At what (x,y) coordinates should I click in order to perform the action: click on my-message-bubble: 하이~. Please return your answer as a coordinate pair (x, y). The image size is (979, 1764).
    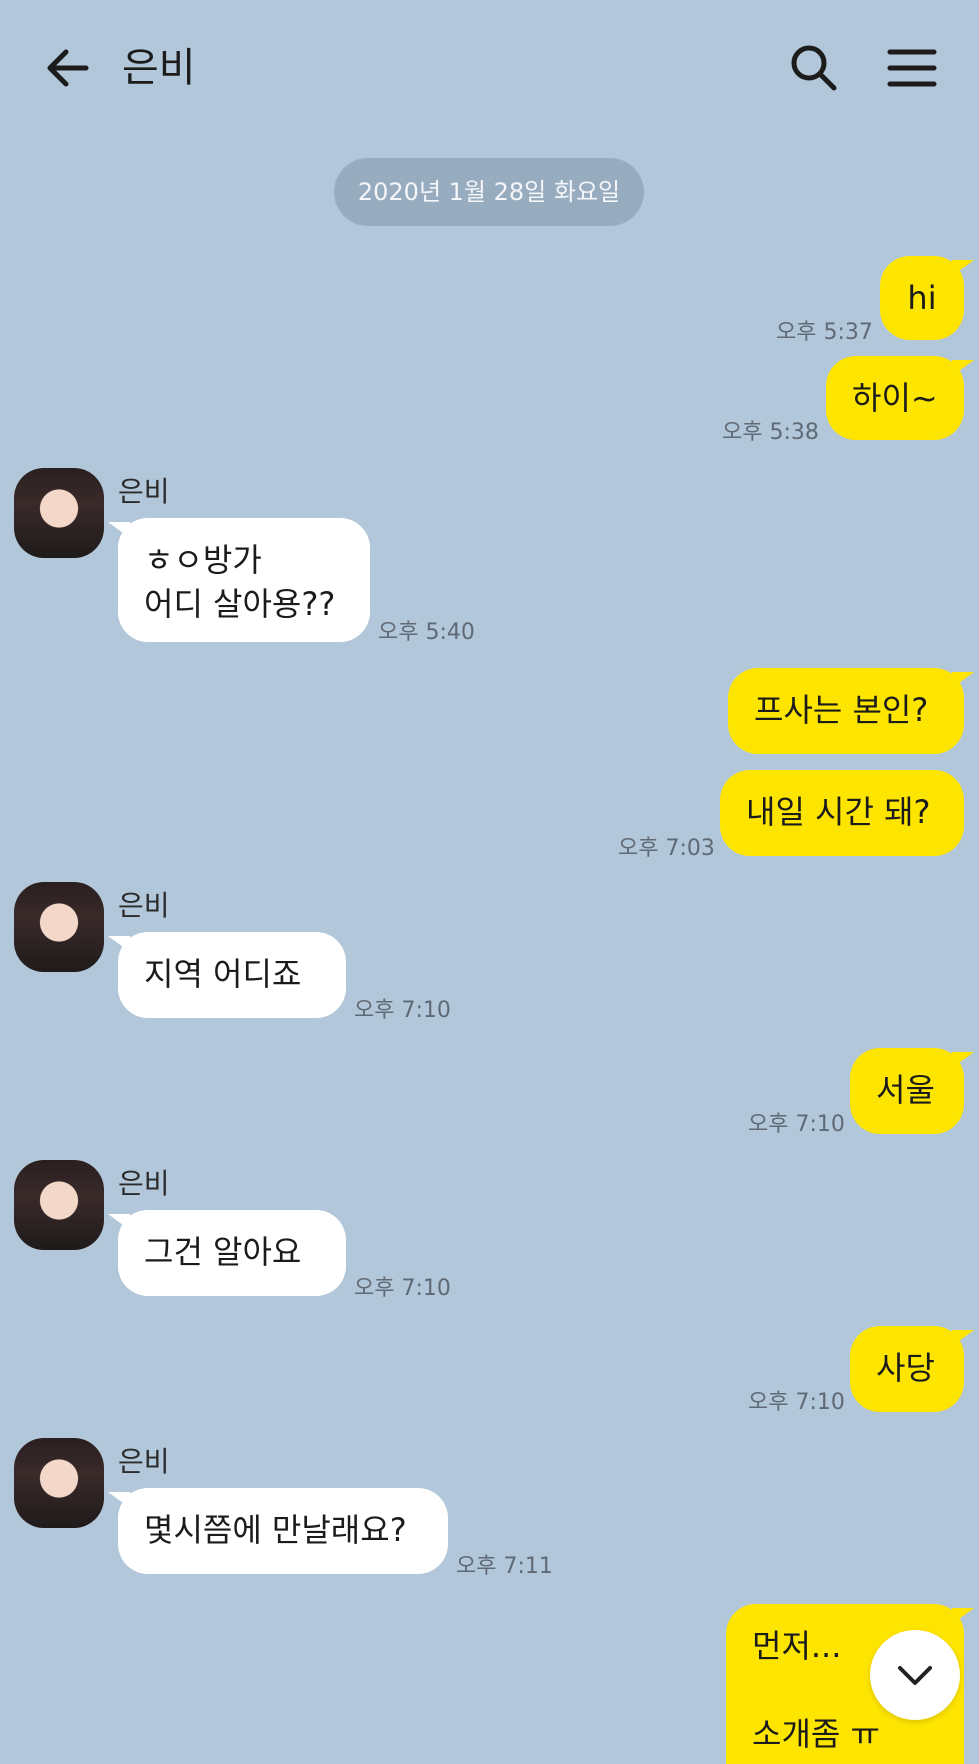
    Looking at the image, I should click on (895, 398).